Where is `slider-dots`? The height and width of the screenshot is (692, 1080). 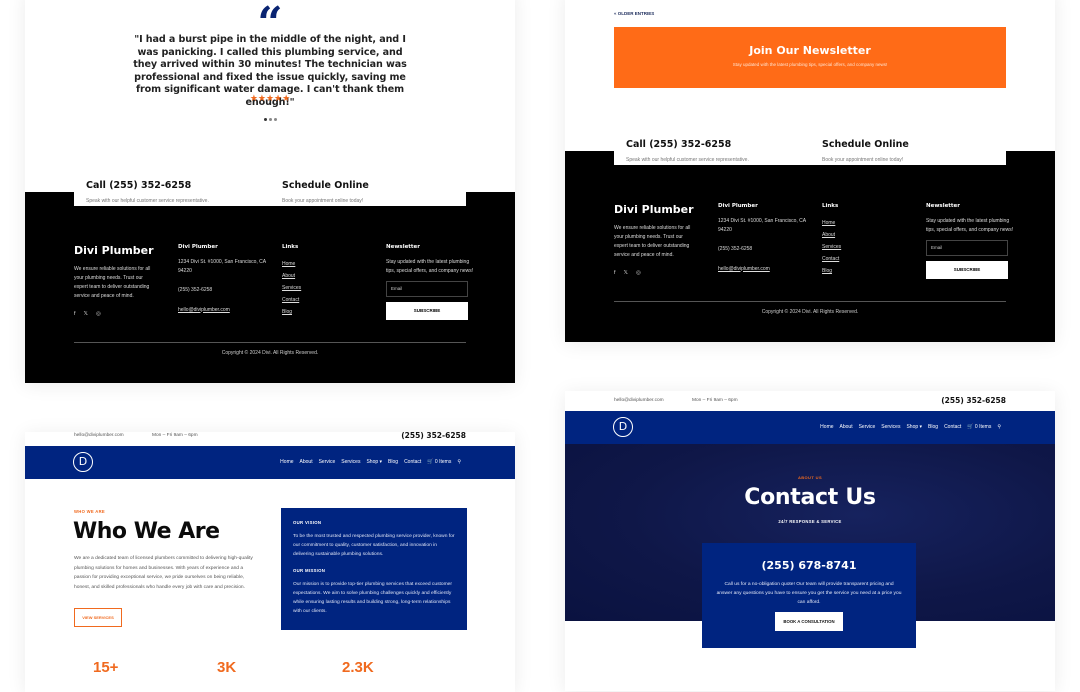 slider-dots is located at coordinates (270, 117).